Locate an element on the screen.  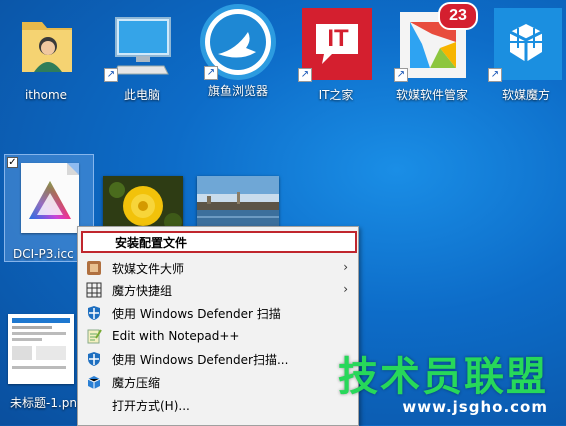
computer-icon: ↗ is located at coordinates (141, 45).